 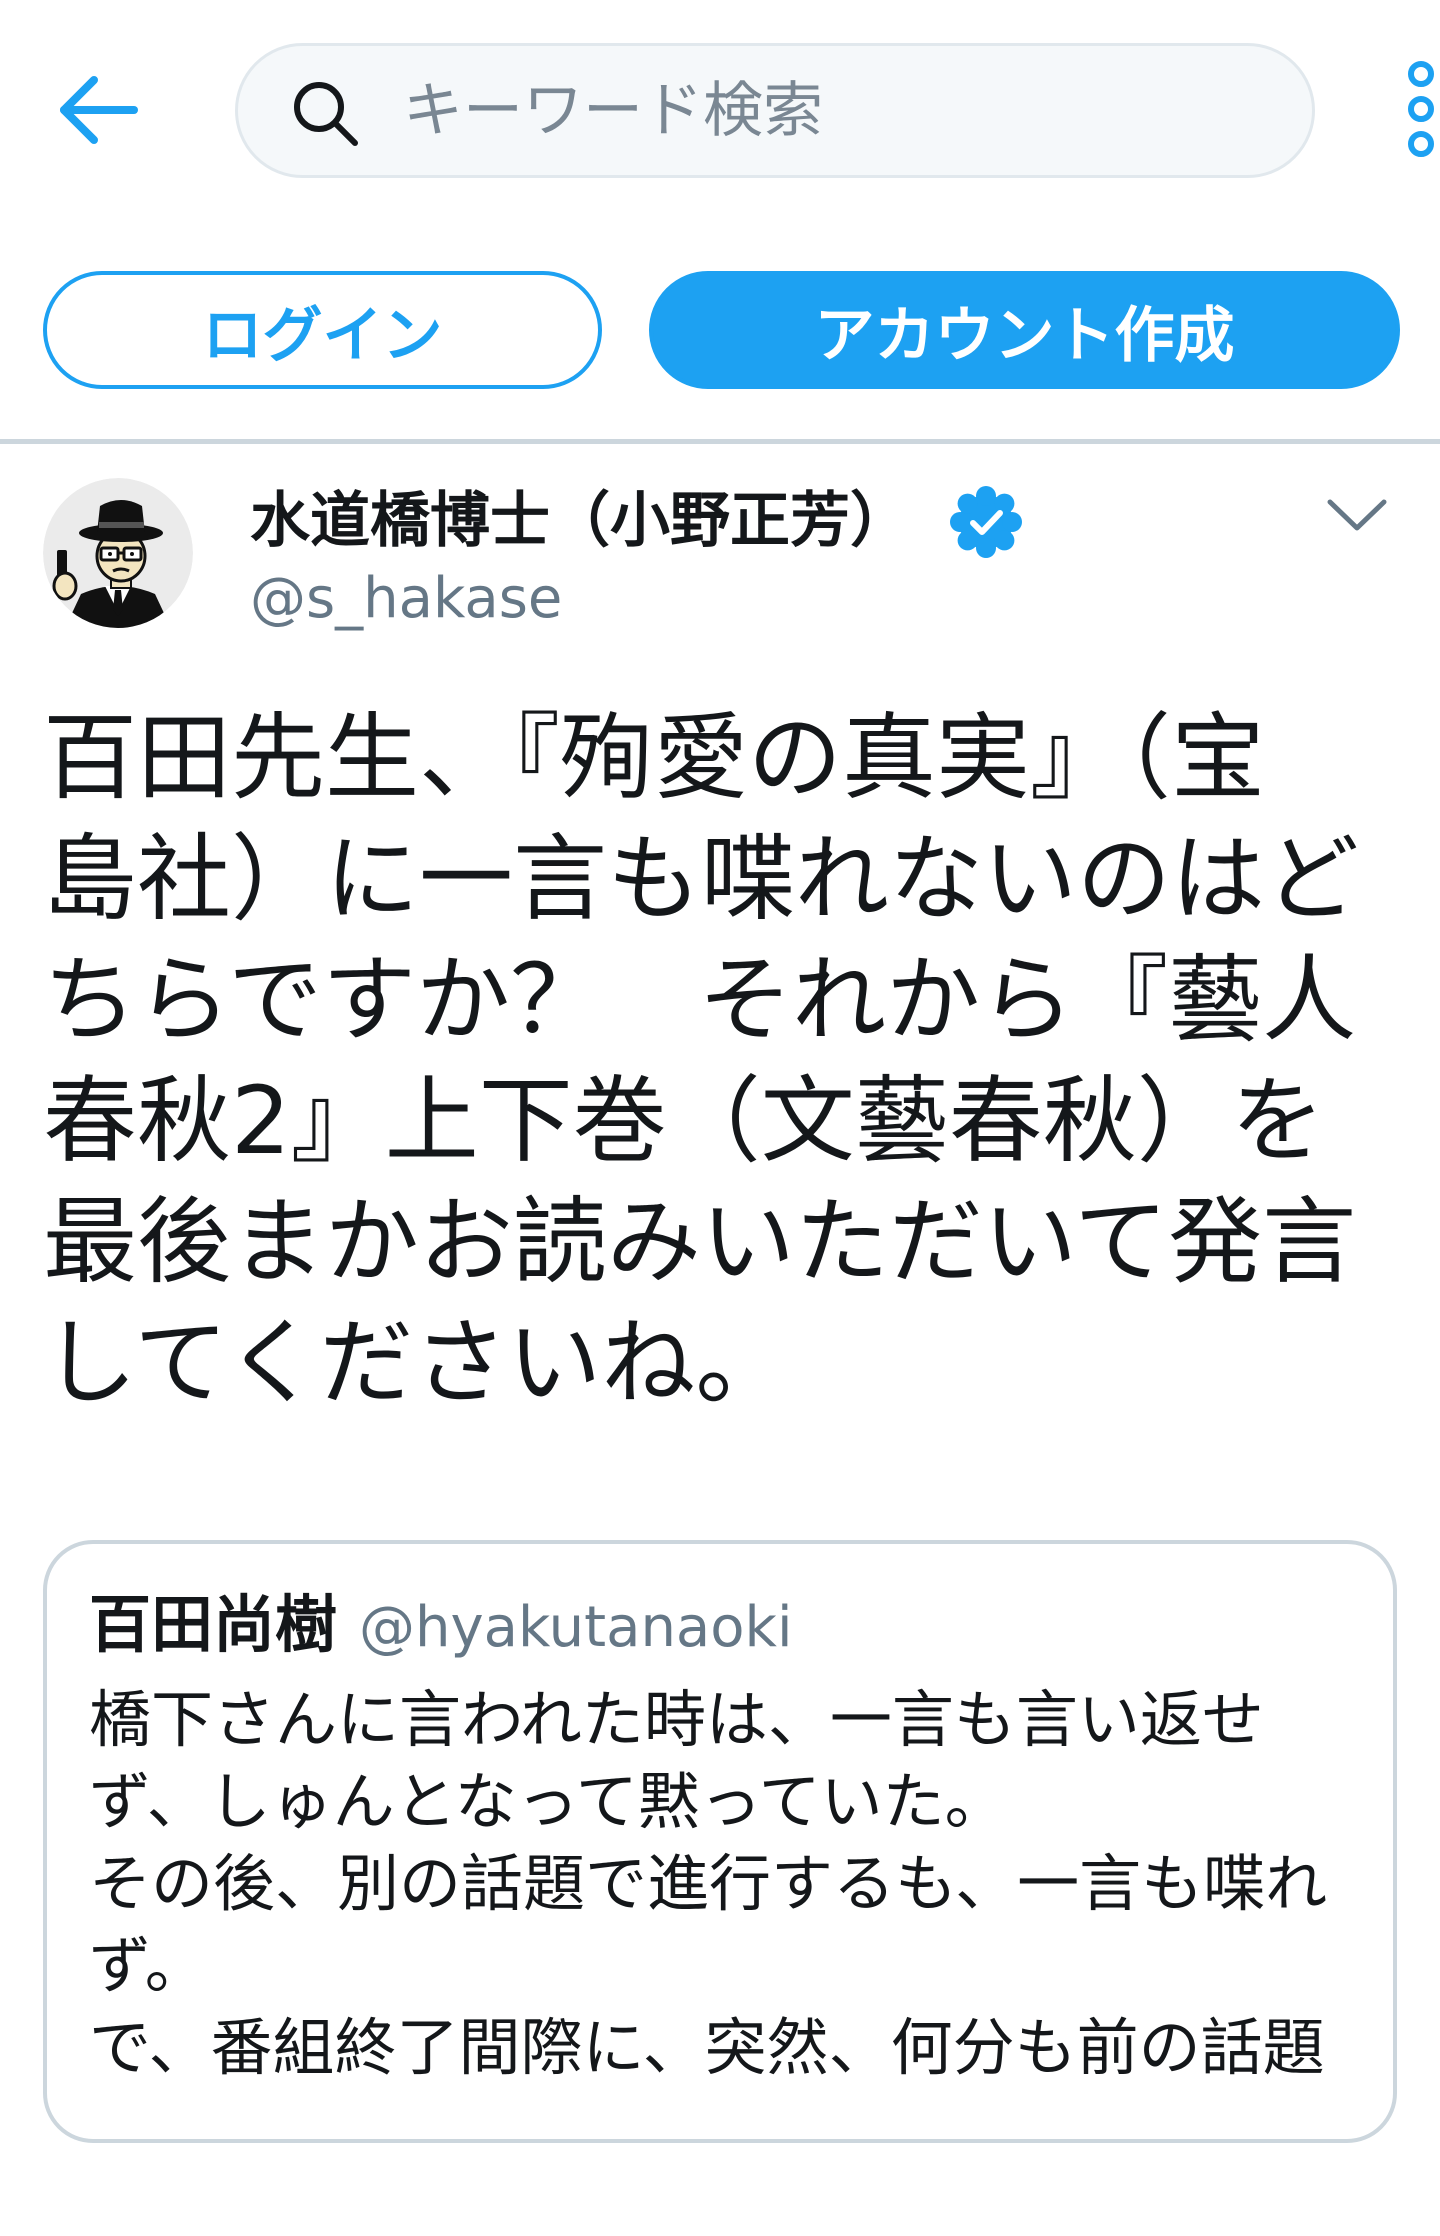 What do you see at coordinates (326, 114) in the screenshot?
I see `search-icon` at bounding box center [326, 114].